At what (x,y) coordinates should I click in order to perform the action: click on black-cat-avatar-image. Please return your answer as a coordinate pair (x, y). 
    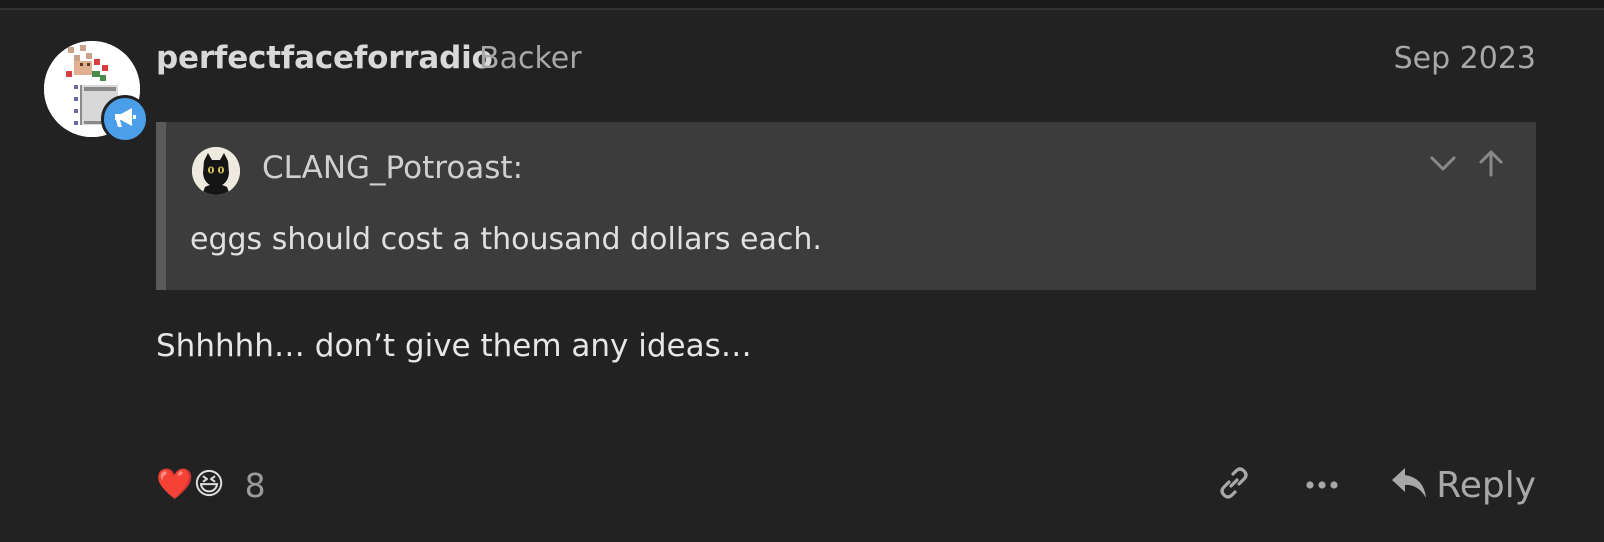
    Looking at the image, I should click on (216, 171).